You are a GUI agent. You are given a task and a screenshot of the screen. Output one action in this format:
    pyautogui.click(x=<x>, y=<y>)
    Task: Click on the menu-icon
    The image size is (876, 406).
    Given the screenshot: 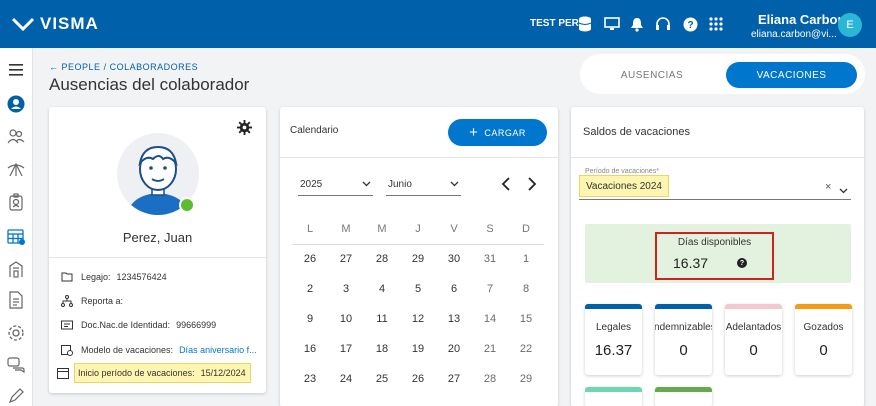 What is the action you would take?
    pyautogui.click(x=16, y=70)
    